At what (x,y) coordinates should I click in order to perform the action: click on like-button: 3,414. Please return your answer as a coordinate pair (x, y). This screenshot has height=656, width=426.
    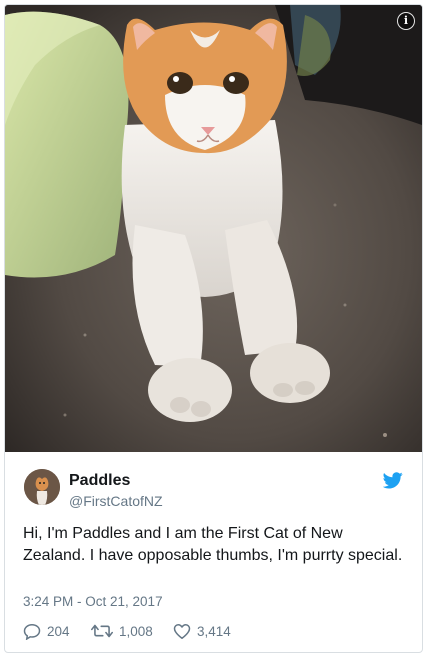
    Looking at the image, I should click on (202, 631).